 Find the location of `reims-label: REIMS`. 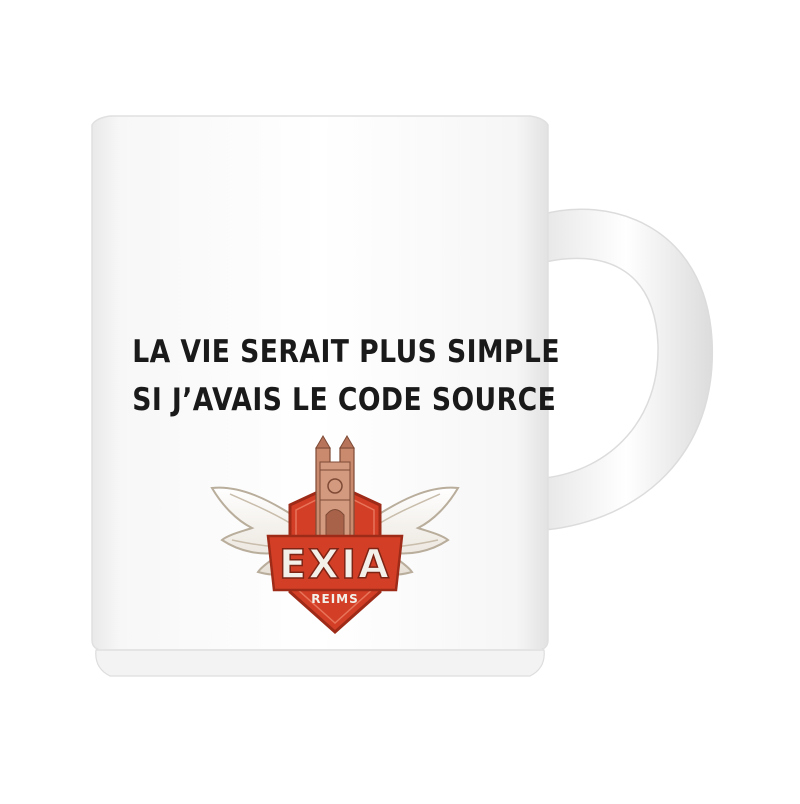

reims-label: REIMS is located at coordinates (335, 599).